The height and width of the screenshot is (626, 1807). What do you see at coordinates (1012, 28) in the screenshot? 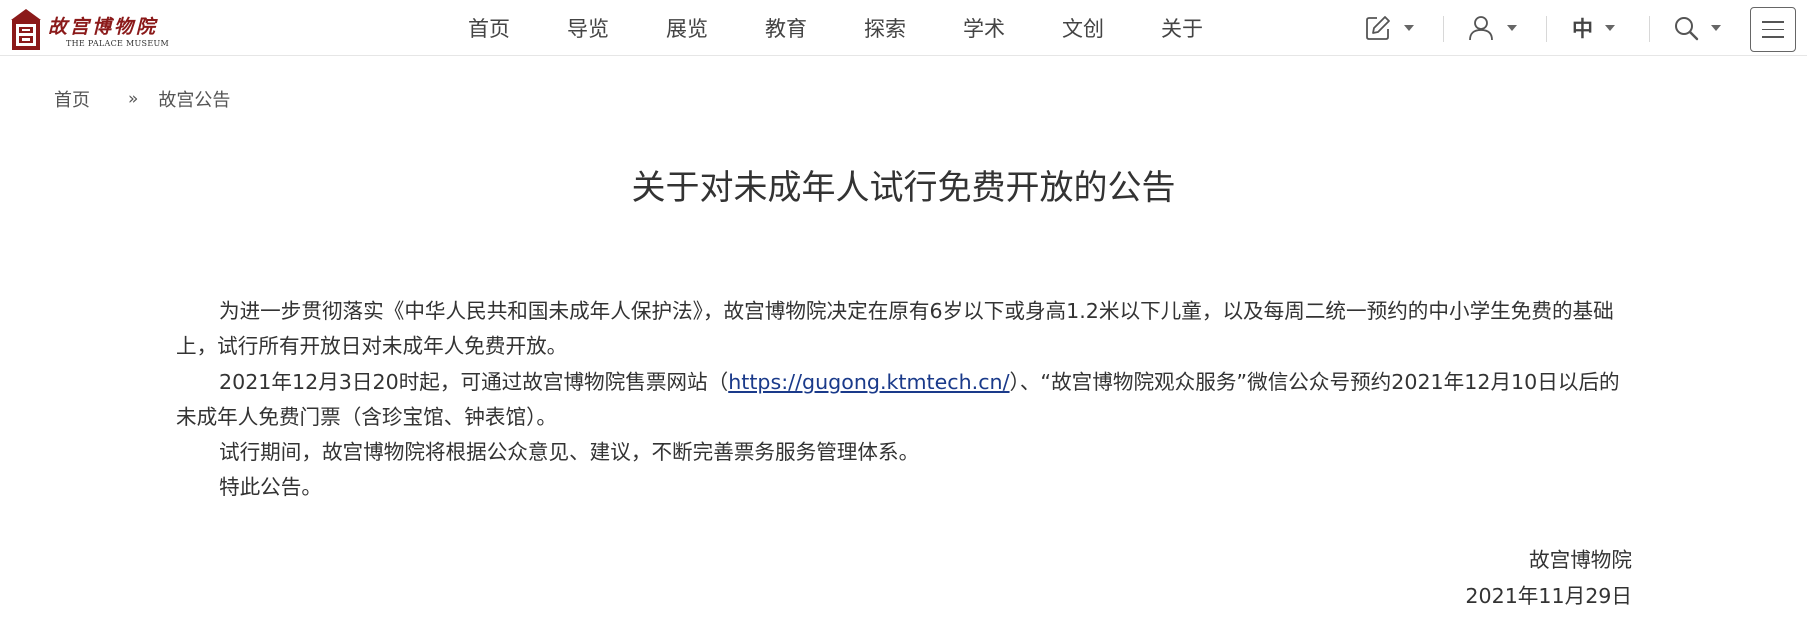
I see `nav-item-academic: 学术` at bounding box center [1012, 28].